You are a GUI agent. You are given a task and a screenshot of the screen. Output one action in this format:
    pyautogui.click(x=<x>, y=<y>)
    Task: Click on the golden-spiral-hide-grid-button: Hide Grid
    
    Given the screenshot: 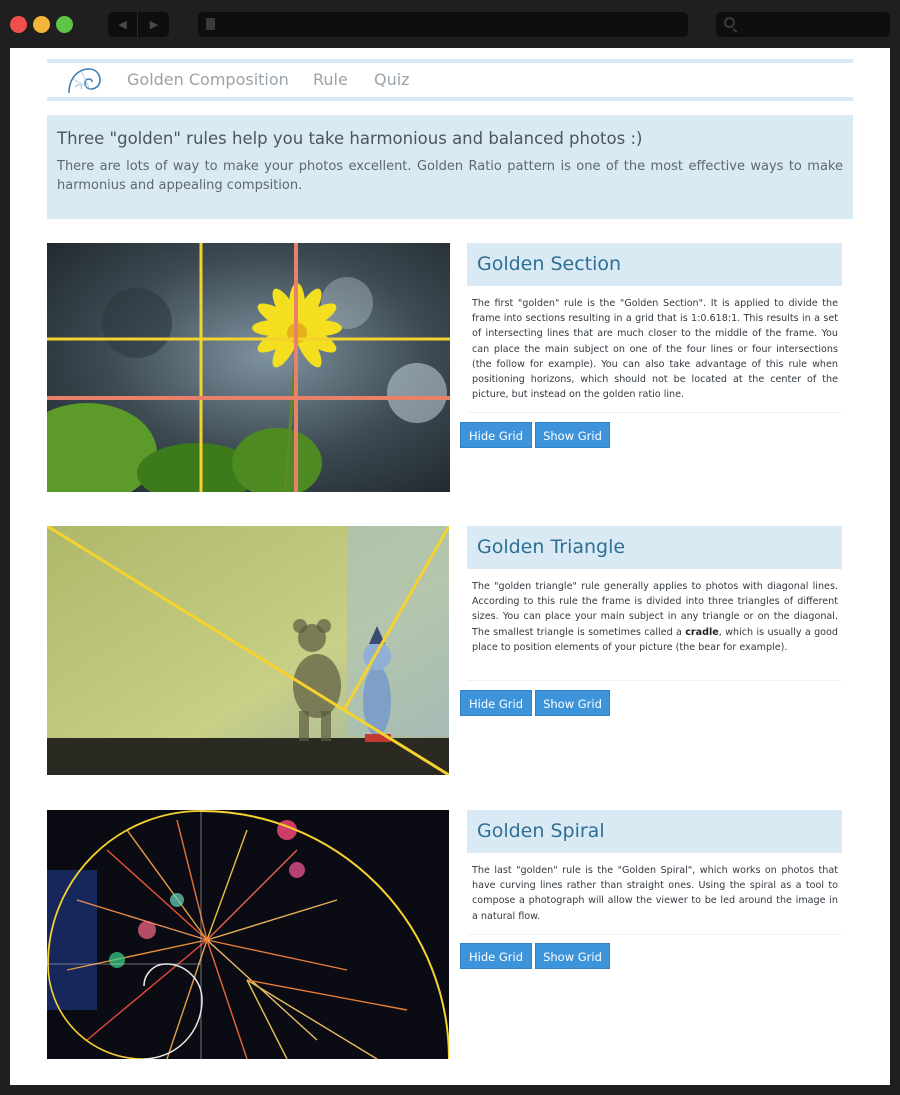 What is the action you would take?
    pyautogui.click(x=496, y=956)
    